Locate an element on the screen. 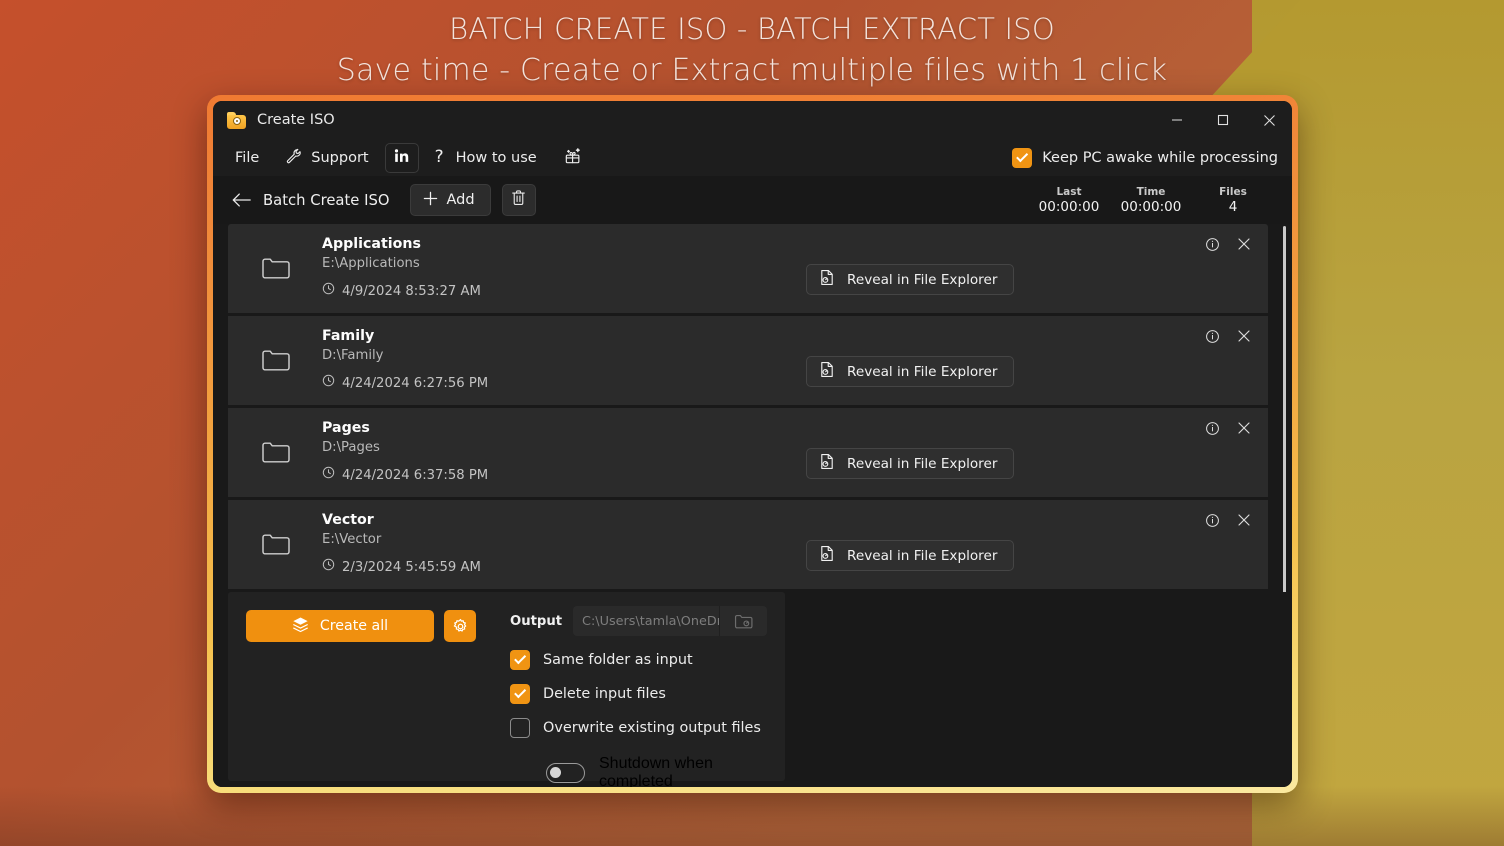  menu-item-file: File is located at coordinates (247, 158).